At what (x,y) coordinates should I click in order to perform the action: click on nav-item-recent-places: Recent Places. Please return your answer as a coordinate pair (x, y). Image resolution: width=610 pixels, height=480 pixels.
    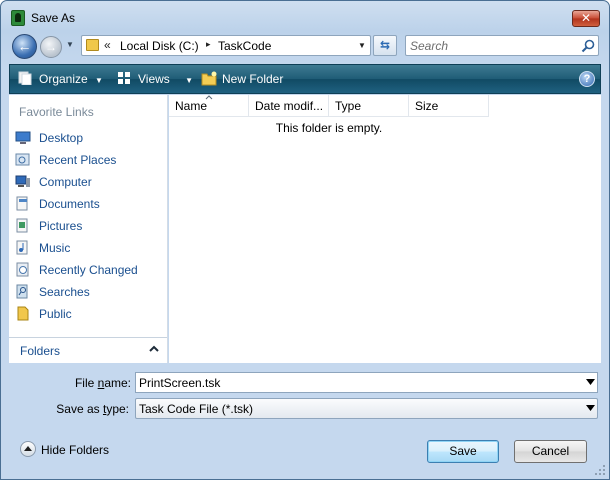
    Looking at the image, I should click on (88, 160).